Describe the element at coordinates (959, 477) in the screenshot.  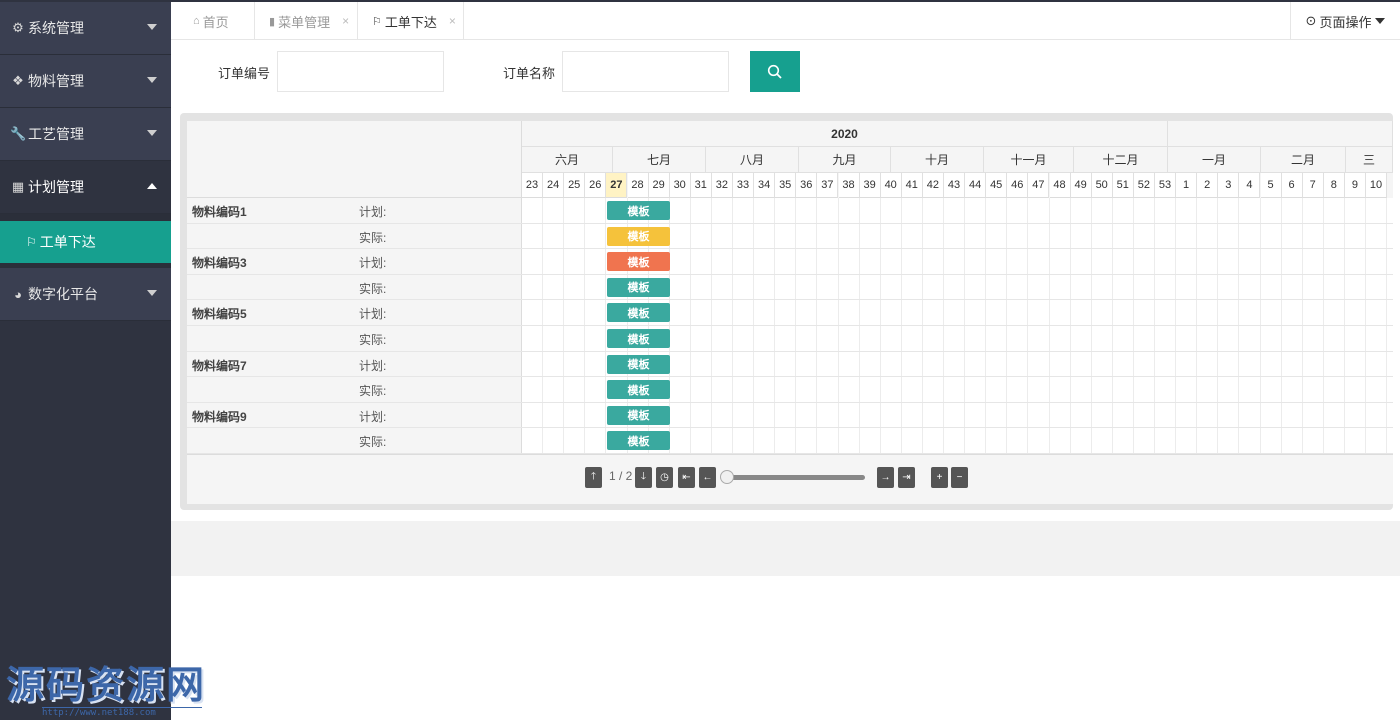
I see `zoom-out-button: −` at that location.